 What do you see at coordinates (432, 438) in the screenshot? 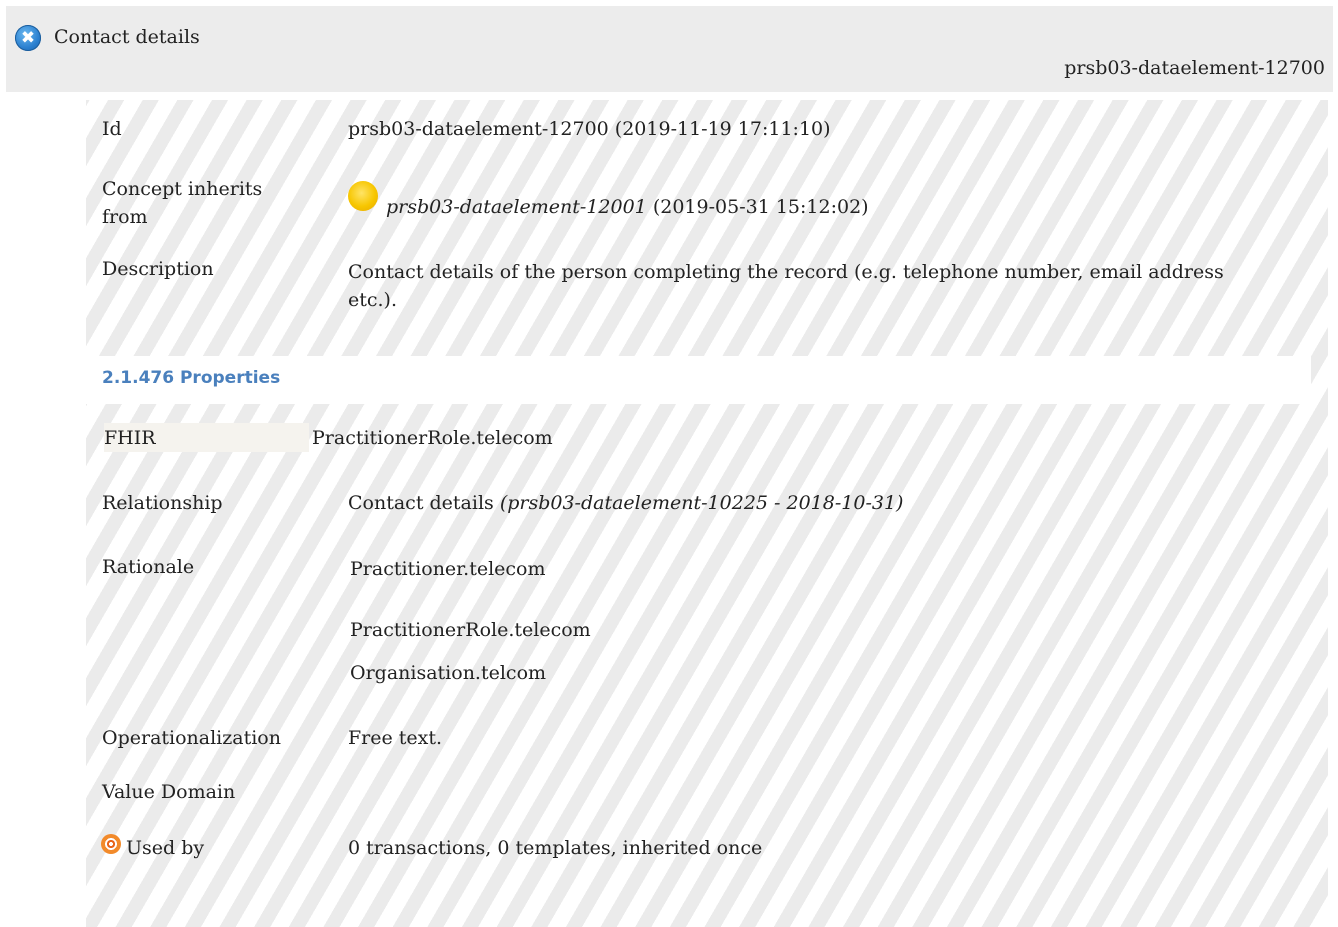
I see `fhir-value: PractitionerRole.telecom` at bounding box center [432, 438].